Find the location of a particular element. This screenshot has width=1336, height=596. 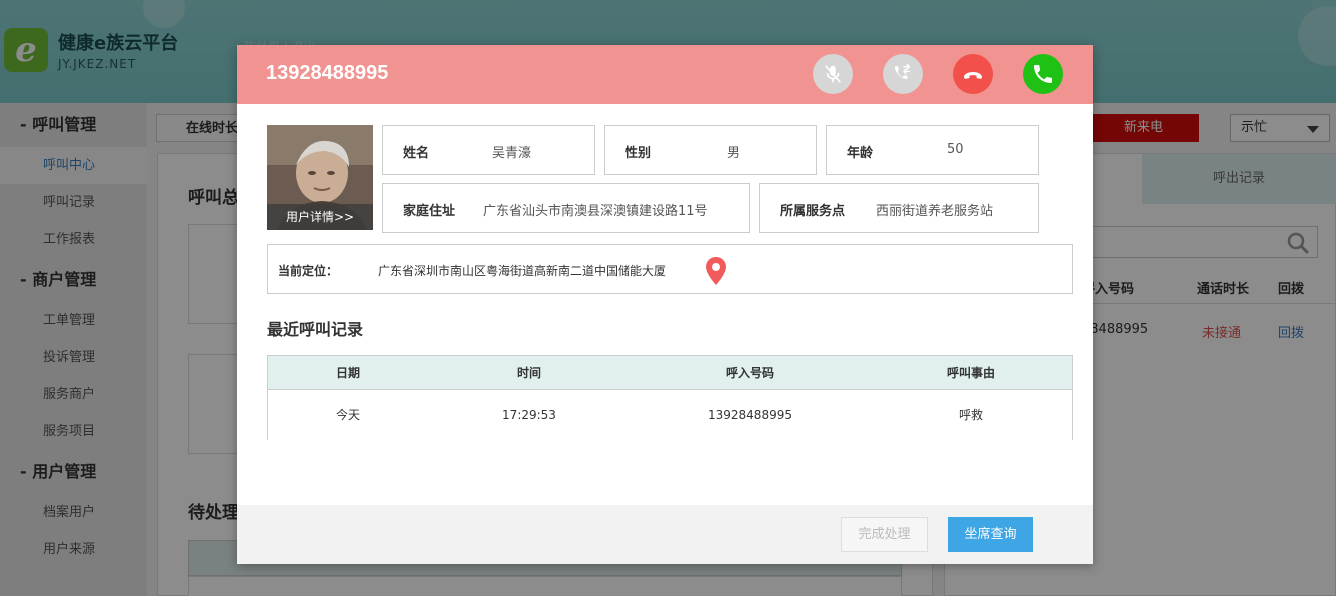

location-value: 广东省深圳市南山区粤海街道高新南二道中国储能大厦 is located at coordinates (522, 271).